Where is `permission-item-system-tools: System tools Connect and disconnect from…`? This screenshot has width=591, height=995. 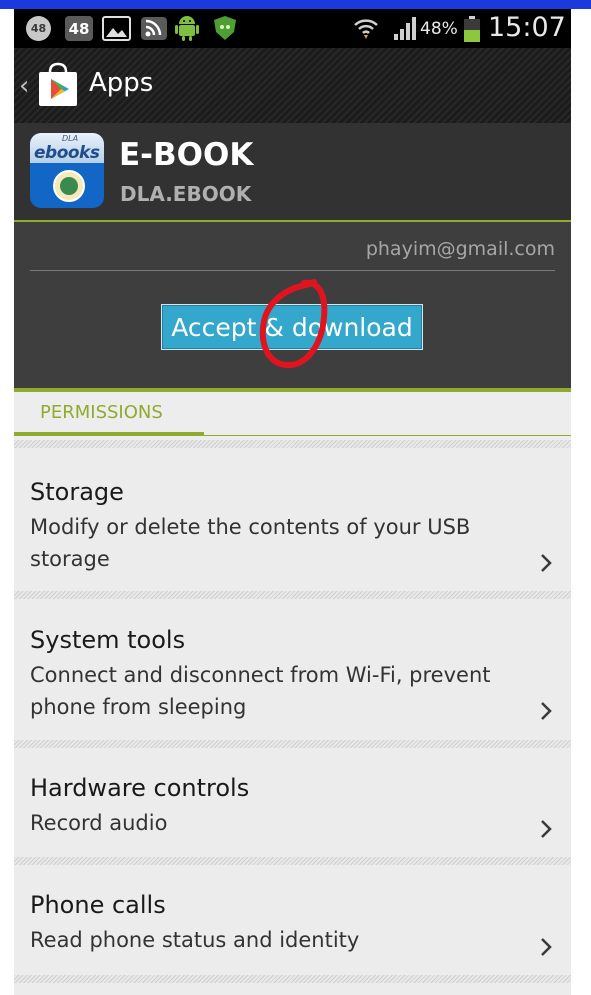
permission-item-system-tools: System tools Connect and disconnect from… is located at coordinates (292, 669).